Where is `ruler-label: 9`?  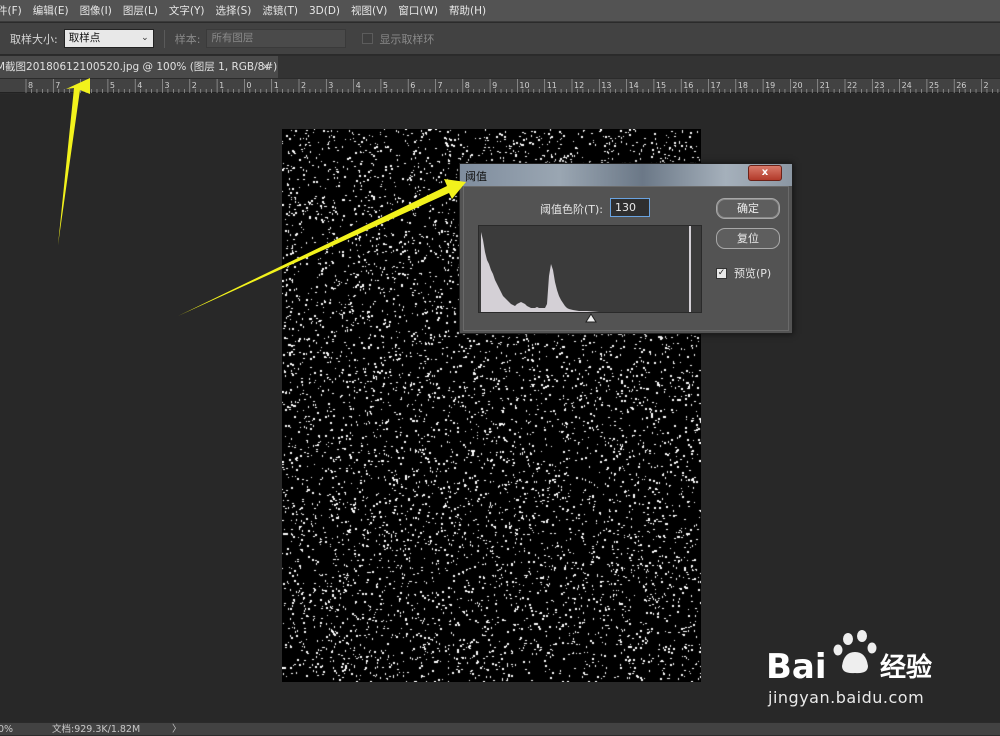 ruler-label: 9 is located at coordinates (494, 85).